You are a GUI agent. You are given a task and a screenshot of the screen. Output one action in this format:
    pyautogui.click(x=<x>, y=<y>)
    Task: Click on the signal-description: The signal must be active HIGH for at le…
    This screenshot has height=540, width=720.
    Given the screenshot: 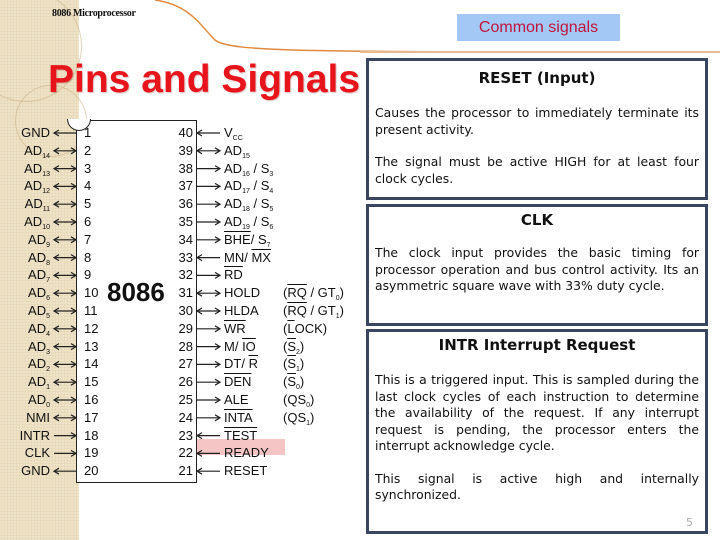 What is the action you would take?
    pyautogui.click(x=537, y=170)
    